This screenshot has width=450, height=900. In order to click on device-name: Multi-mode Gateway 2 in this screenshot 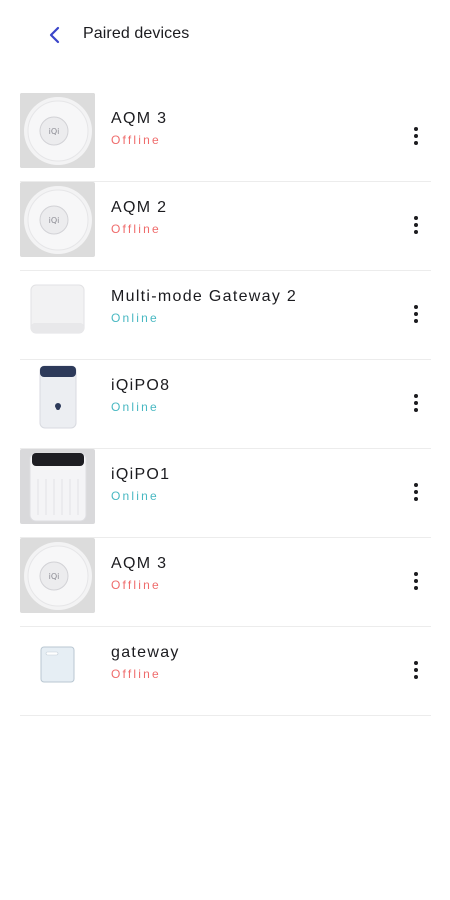, I will do `click(204, 296)`.